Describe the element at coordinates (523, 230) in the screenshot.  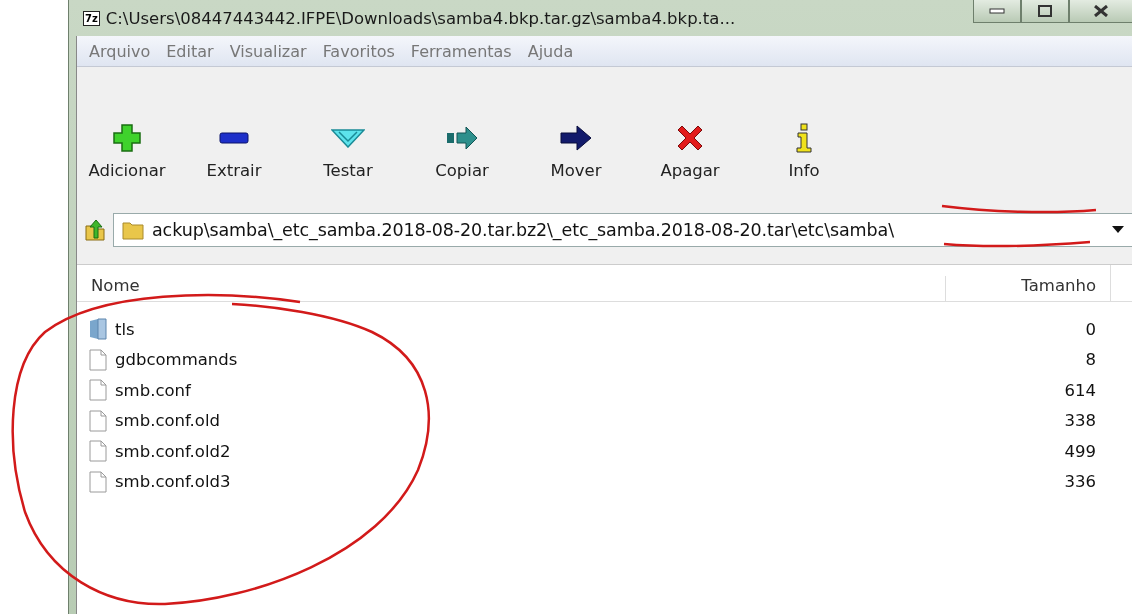
I see `address-path: ackup\samba\_etc_samba.2018-08-20.tar.bz2\_etc_samba.2018-08-20.tar\etc\samba\` at that location.